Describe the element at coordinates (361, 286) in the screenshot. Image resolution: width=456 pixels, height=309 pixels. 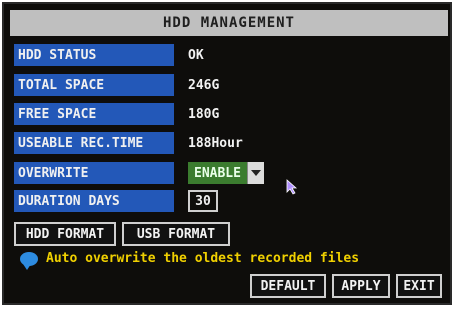
I see `apply-button: APPLY` at that location.